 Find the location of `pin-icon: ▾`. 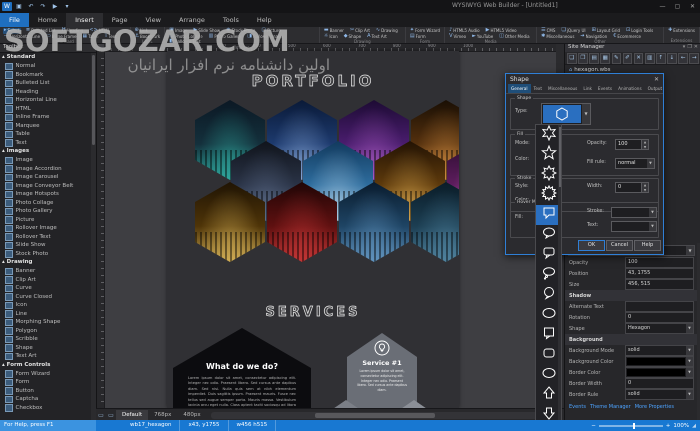

pin-icon: ▾ is located at coordinates (684, 47).